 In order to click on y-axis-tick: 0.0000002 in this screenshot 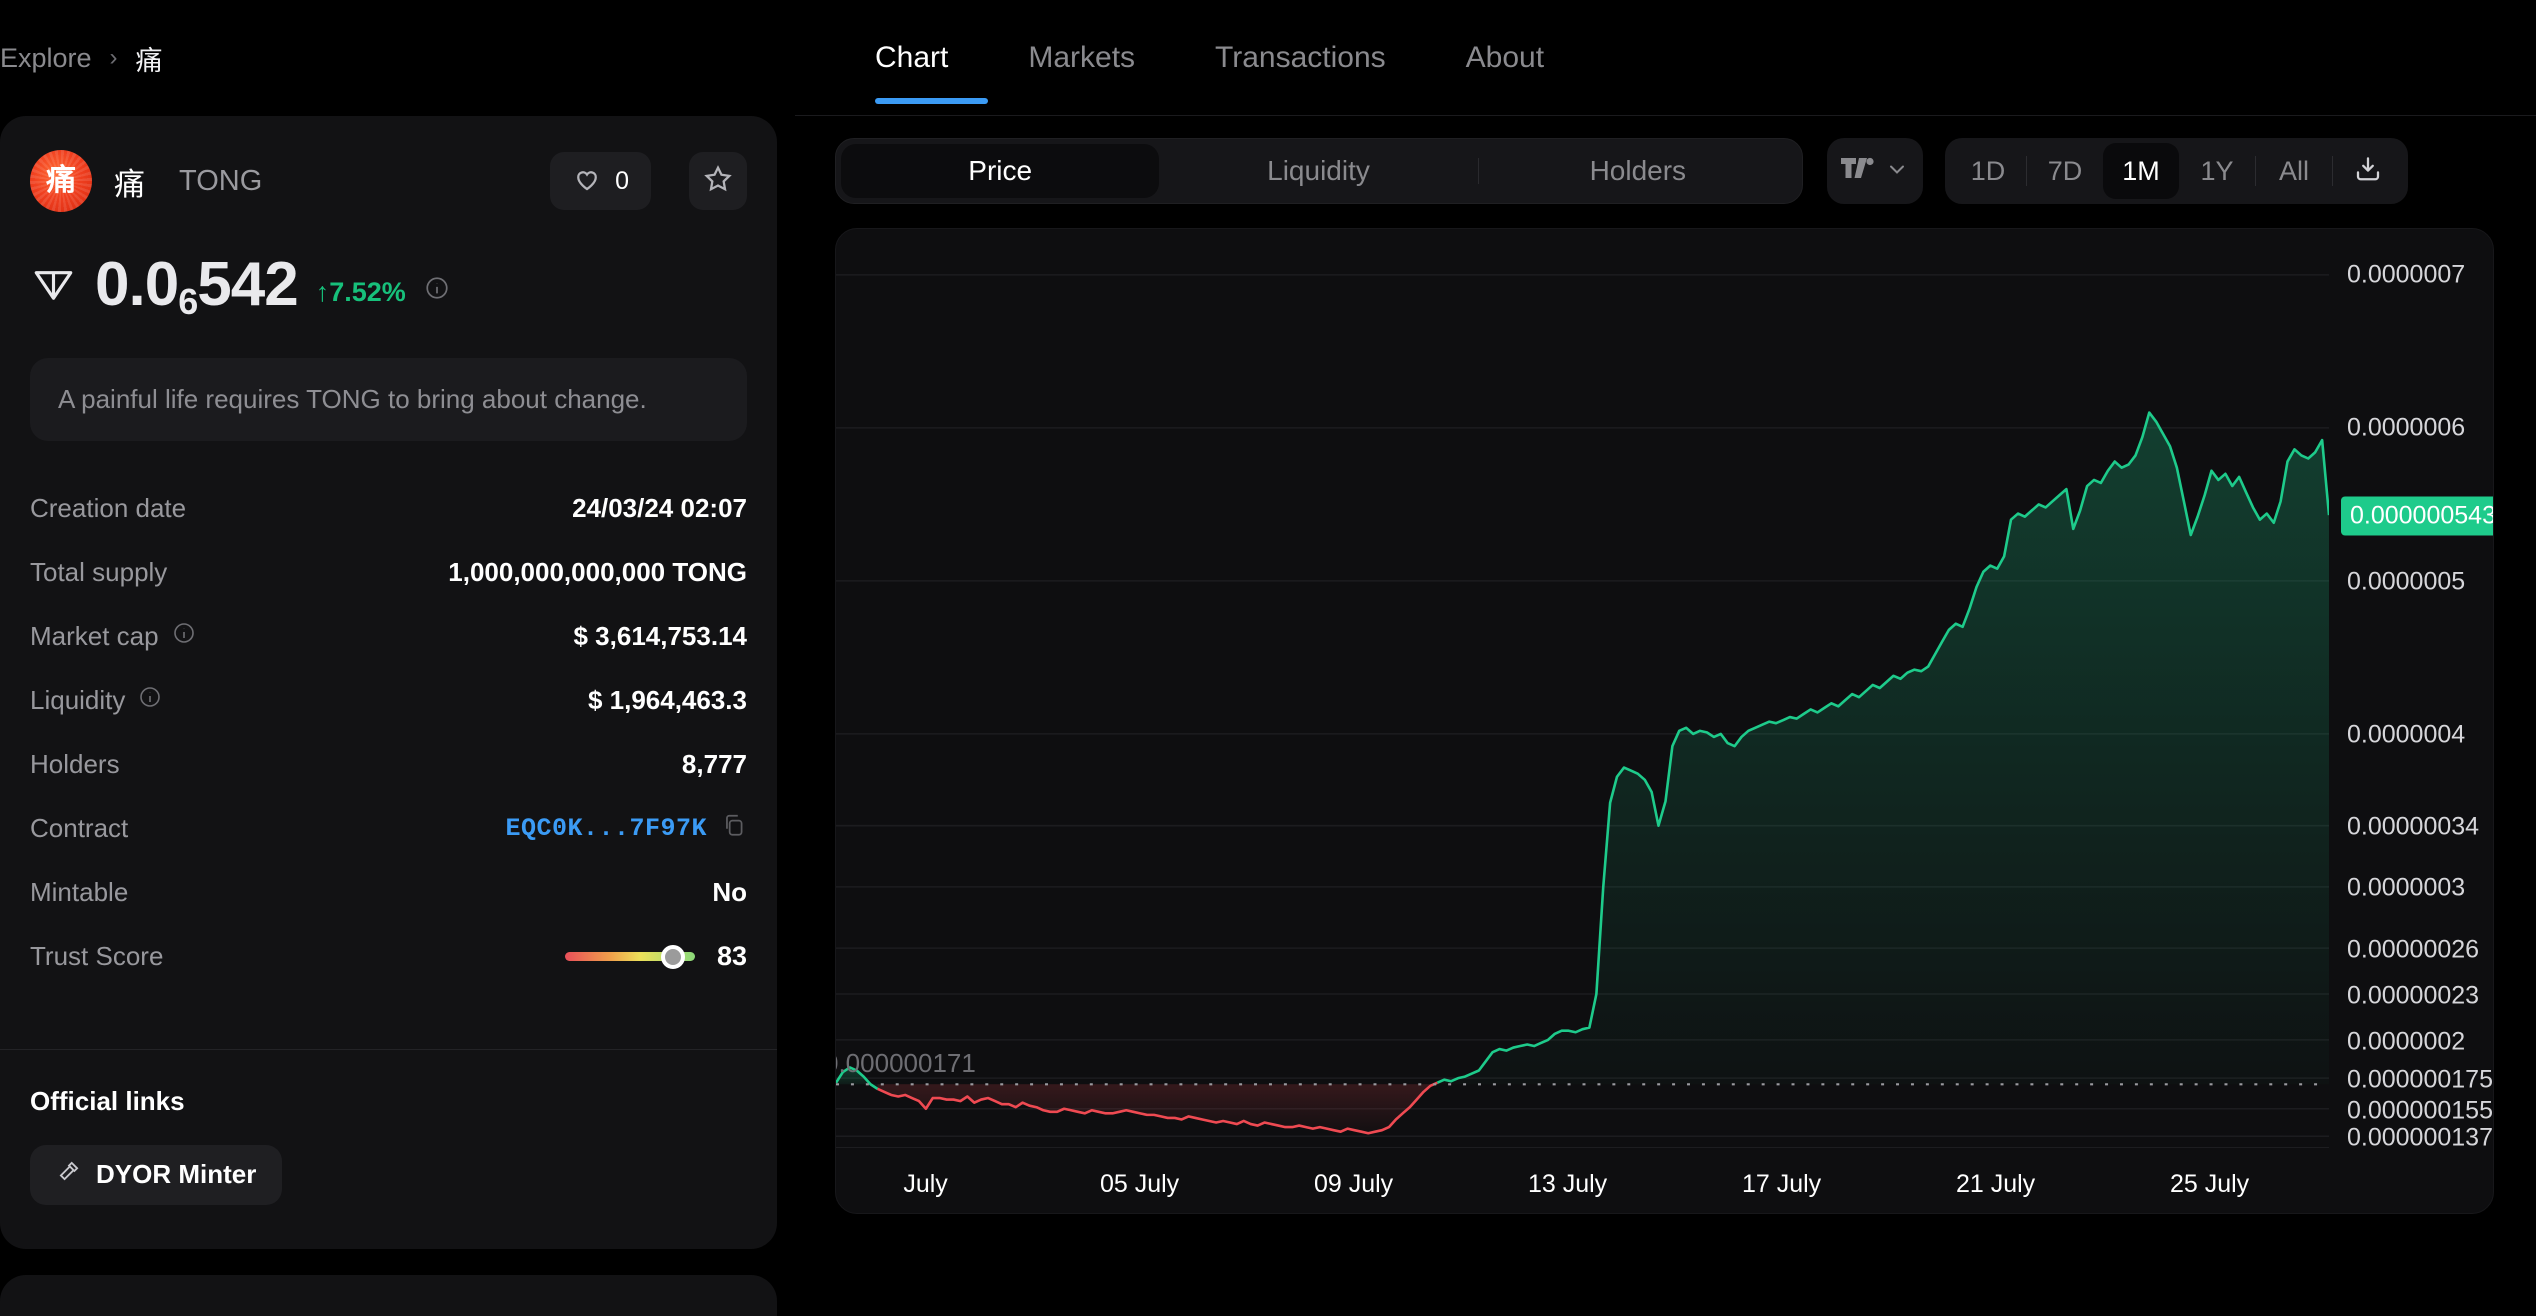, I will do `click(2406, 1041)`.